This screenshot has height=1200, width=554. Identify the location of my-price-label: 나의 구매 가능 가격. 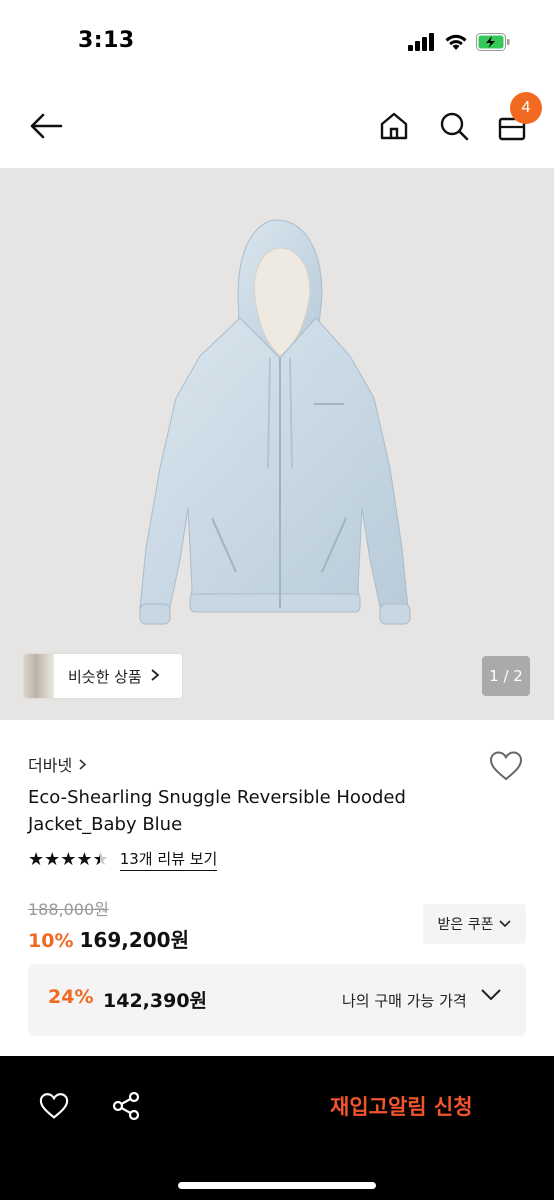
(404, 1001).